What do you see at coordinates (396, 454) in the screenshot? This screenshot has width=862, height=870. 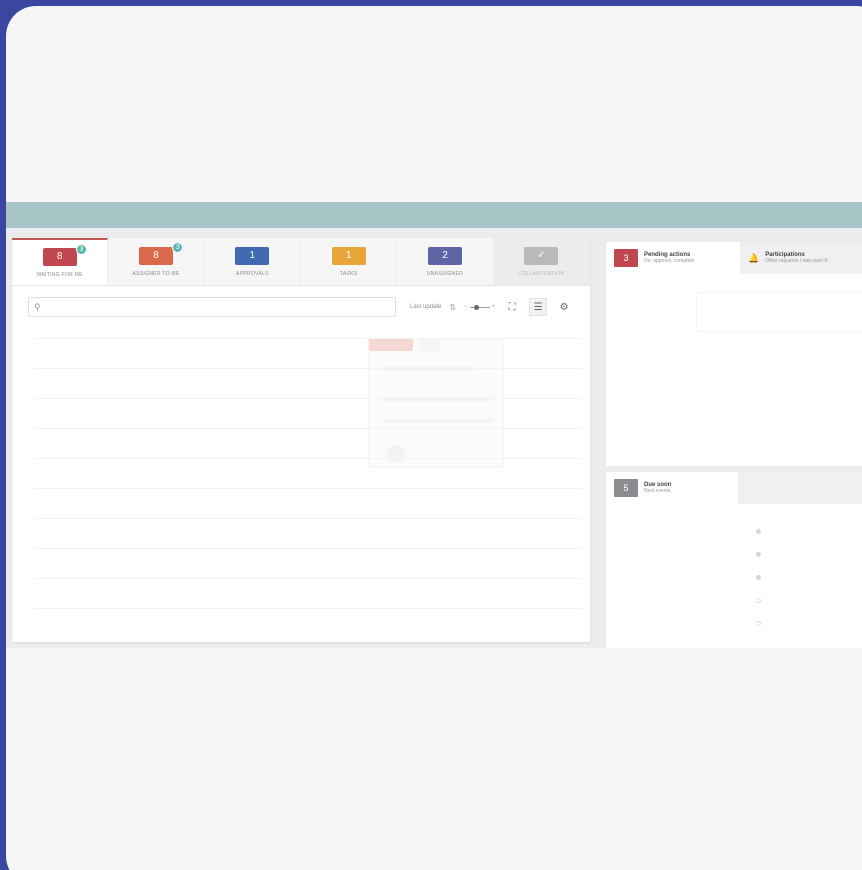 I see `faded-avatar` at bounding box center [396, 454].